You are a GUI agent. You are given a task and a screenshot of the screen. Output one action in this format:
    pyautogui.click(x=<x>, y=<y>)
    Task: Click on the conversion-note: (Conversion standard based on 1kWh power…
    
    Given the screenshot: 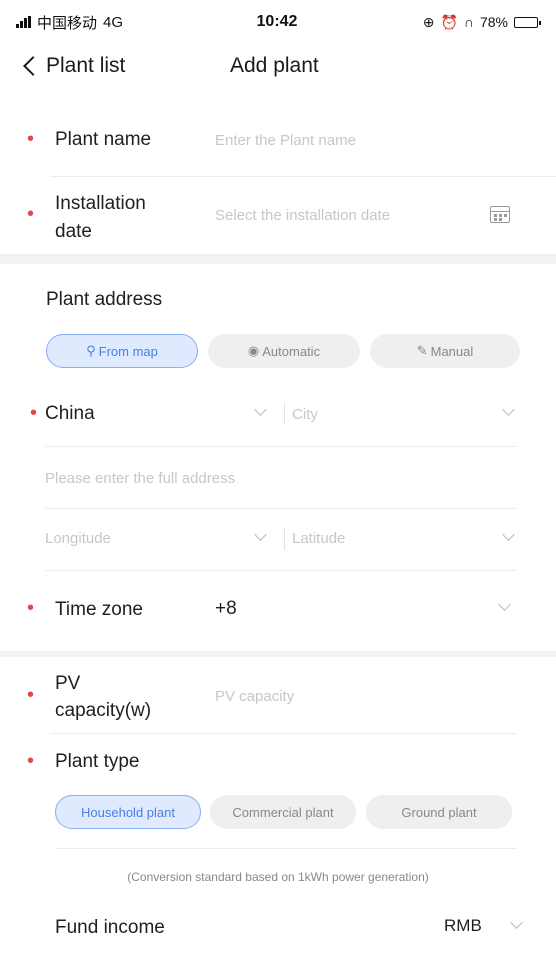 What is the action you would take?
    pyautogui.click(x=278, y=877)
    